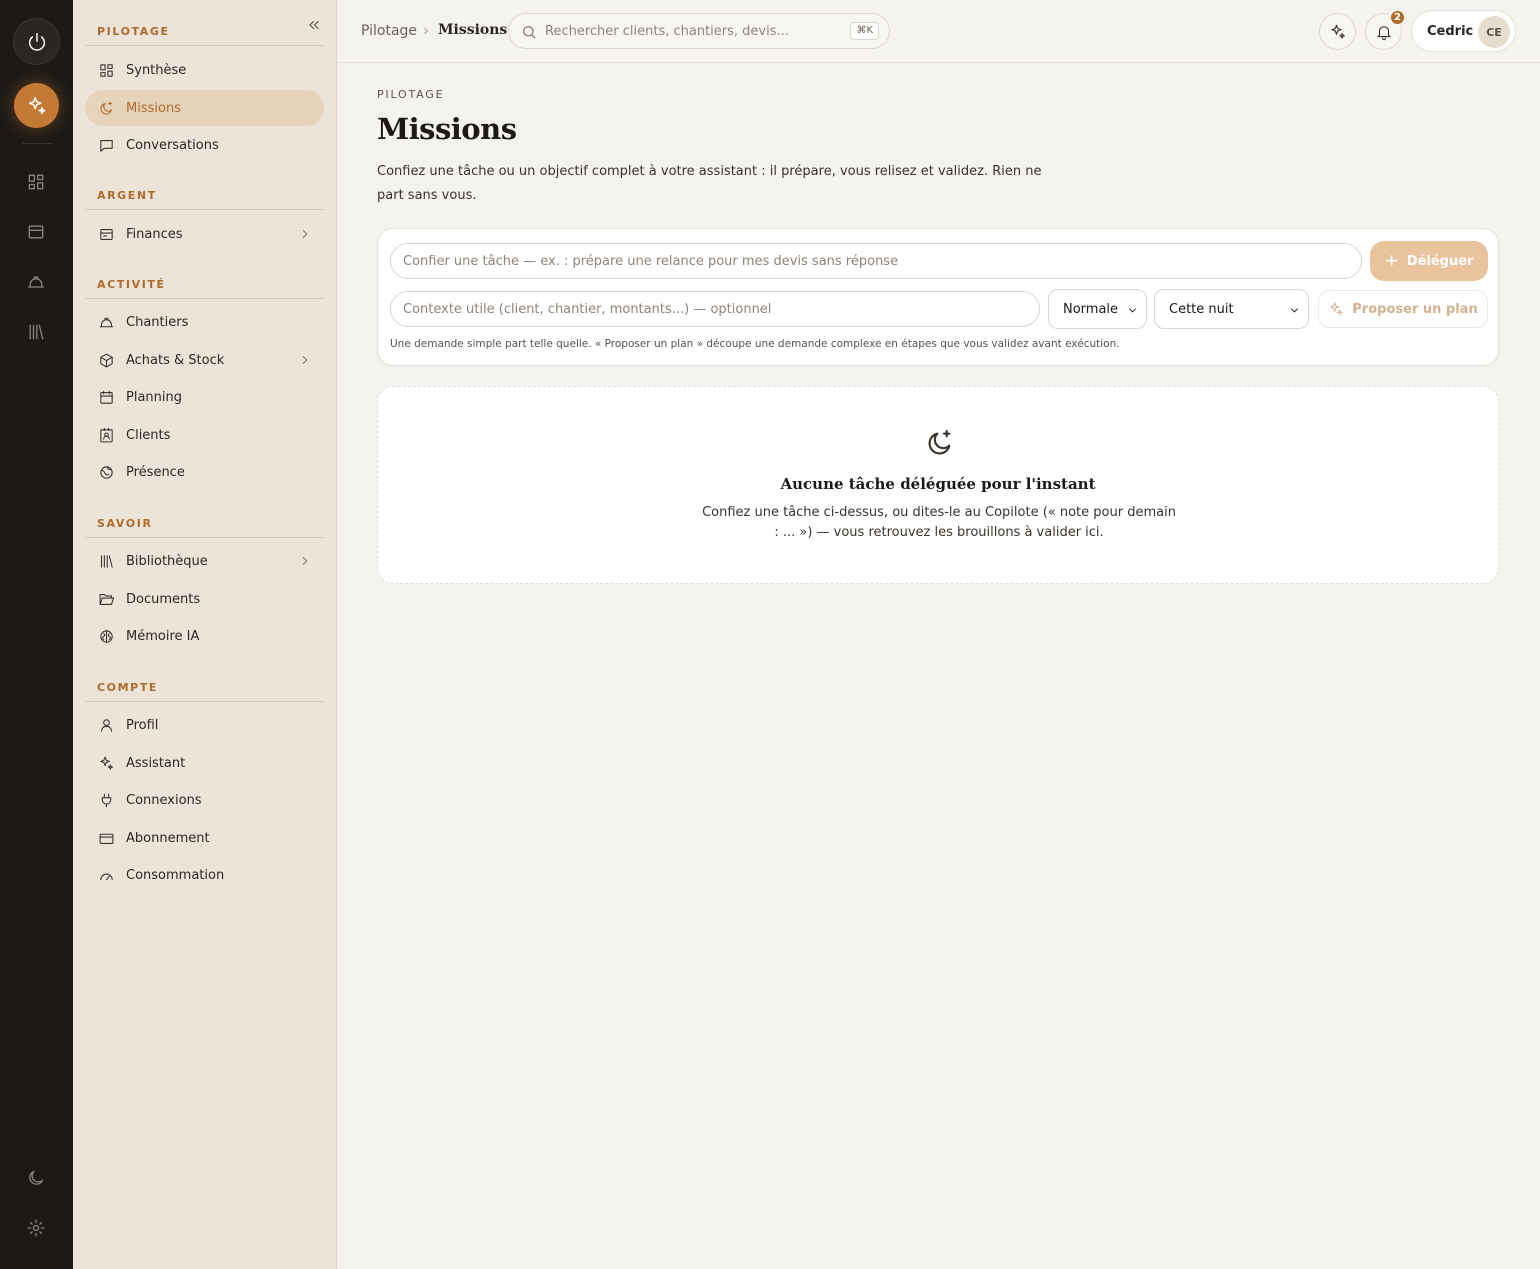 The height and width of the screenshot is (1269, 1540). I want to click on schedule-select: Cette nuit, so click(1231, 309).